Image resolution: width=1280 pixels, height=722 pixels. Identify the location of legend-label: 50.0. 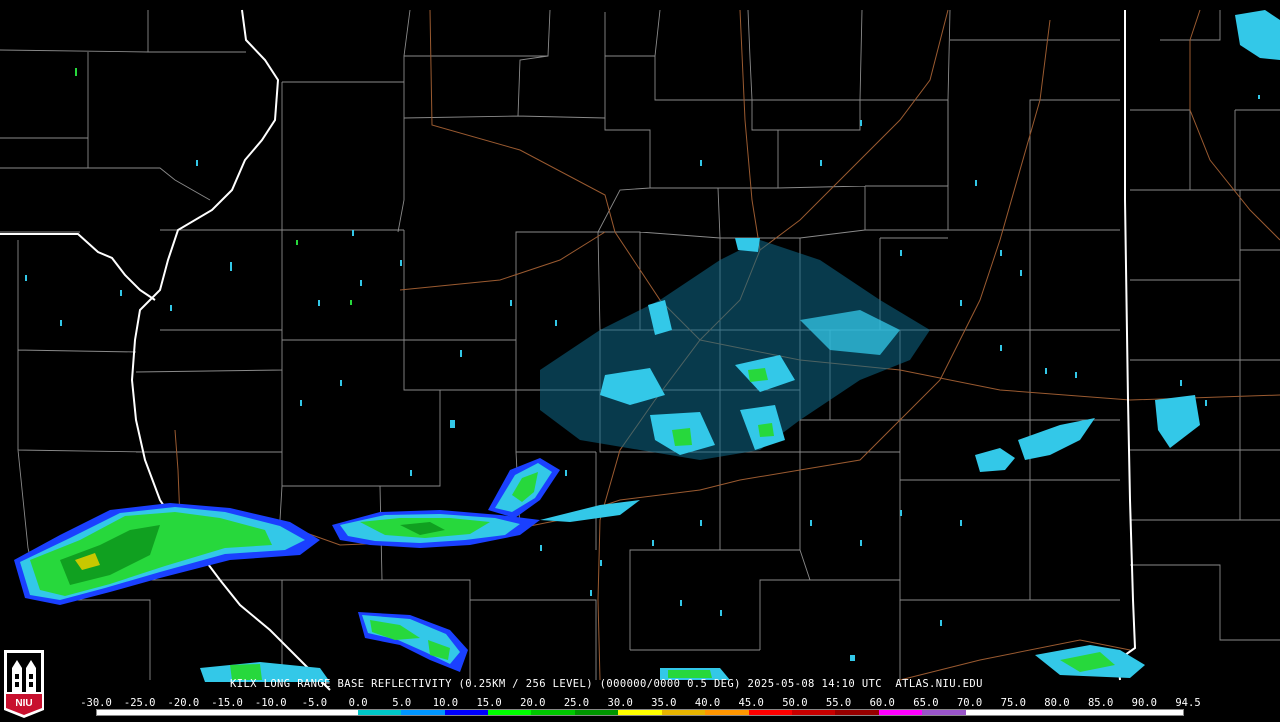
(795, 703).